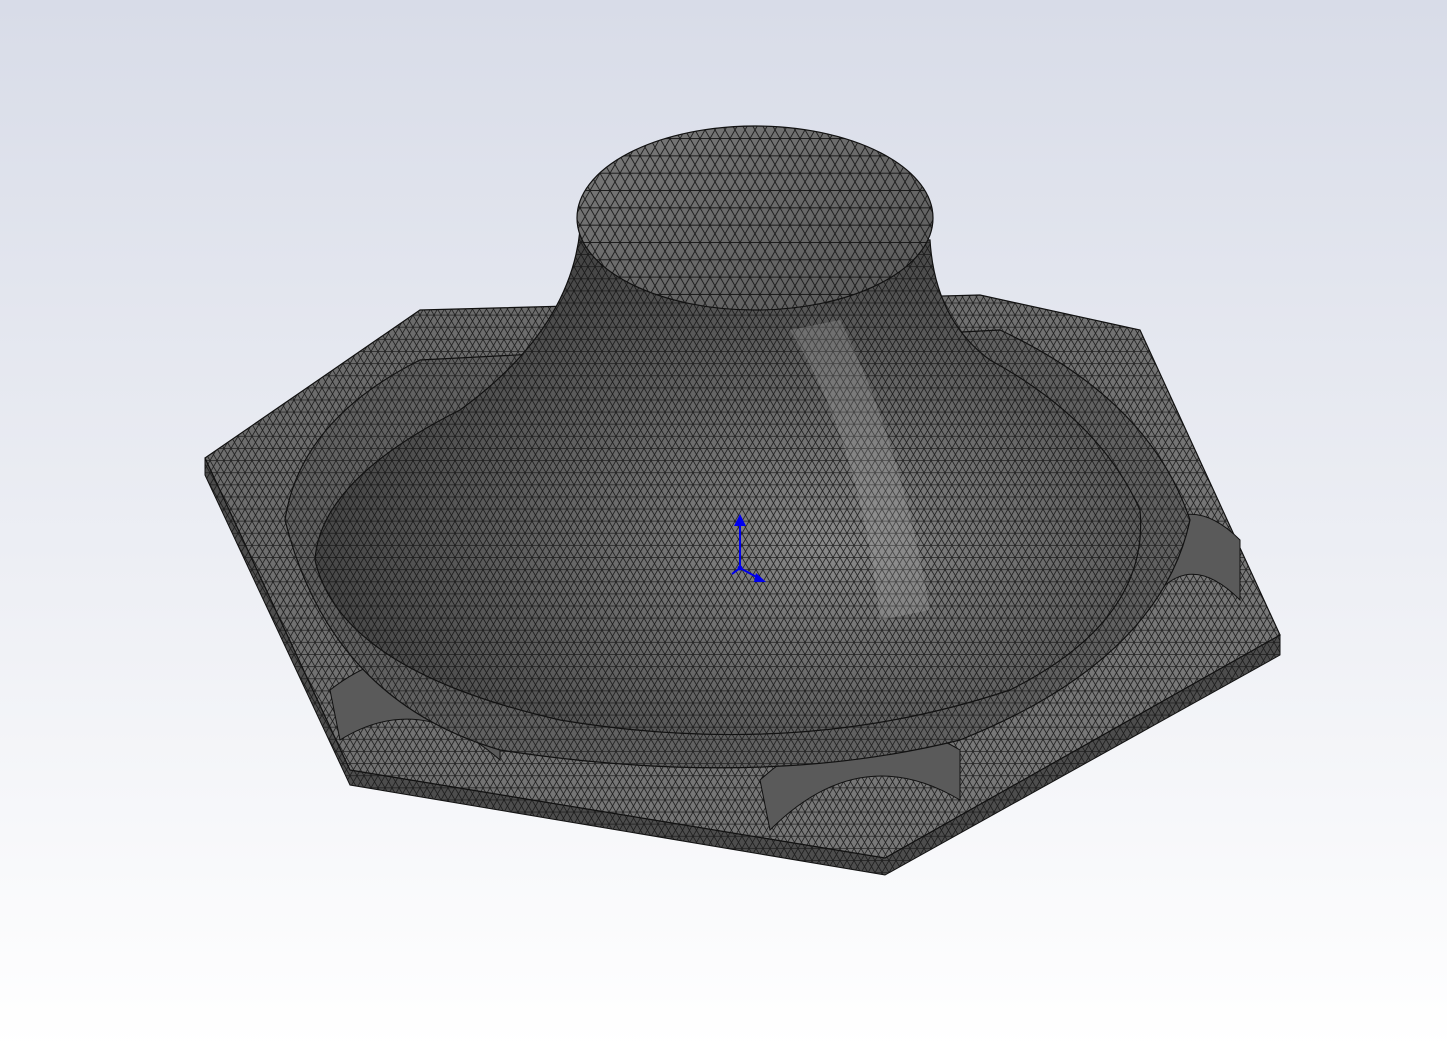 Image resolution: width=1447 pixels, height=1049 pixels. What do you see at coordinates (755, 218) in the screenshot?
I see `top-cap-mesh` at bounding box center [755, 218].